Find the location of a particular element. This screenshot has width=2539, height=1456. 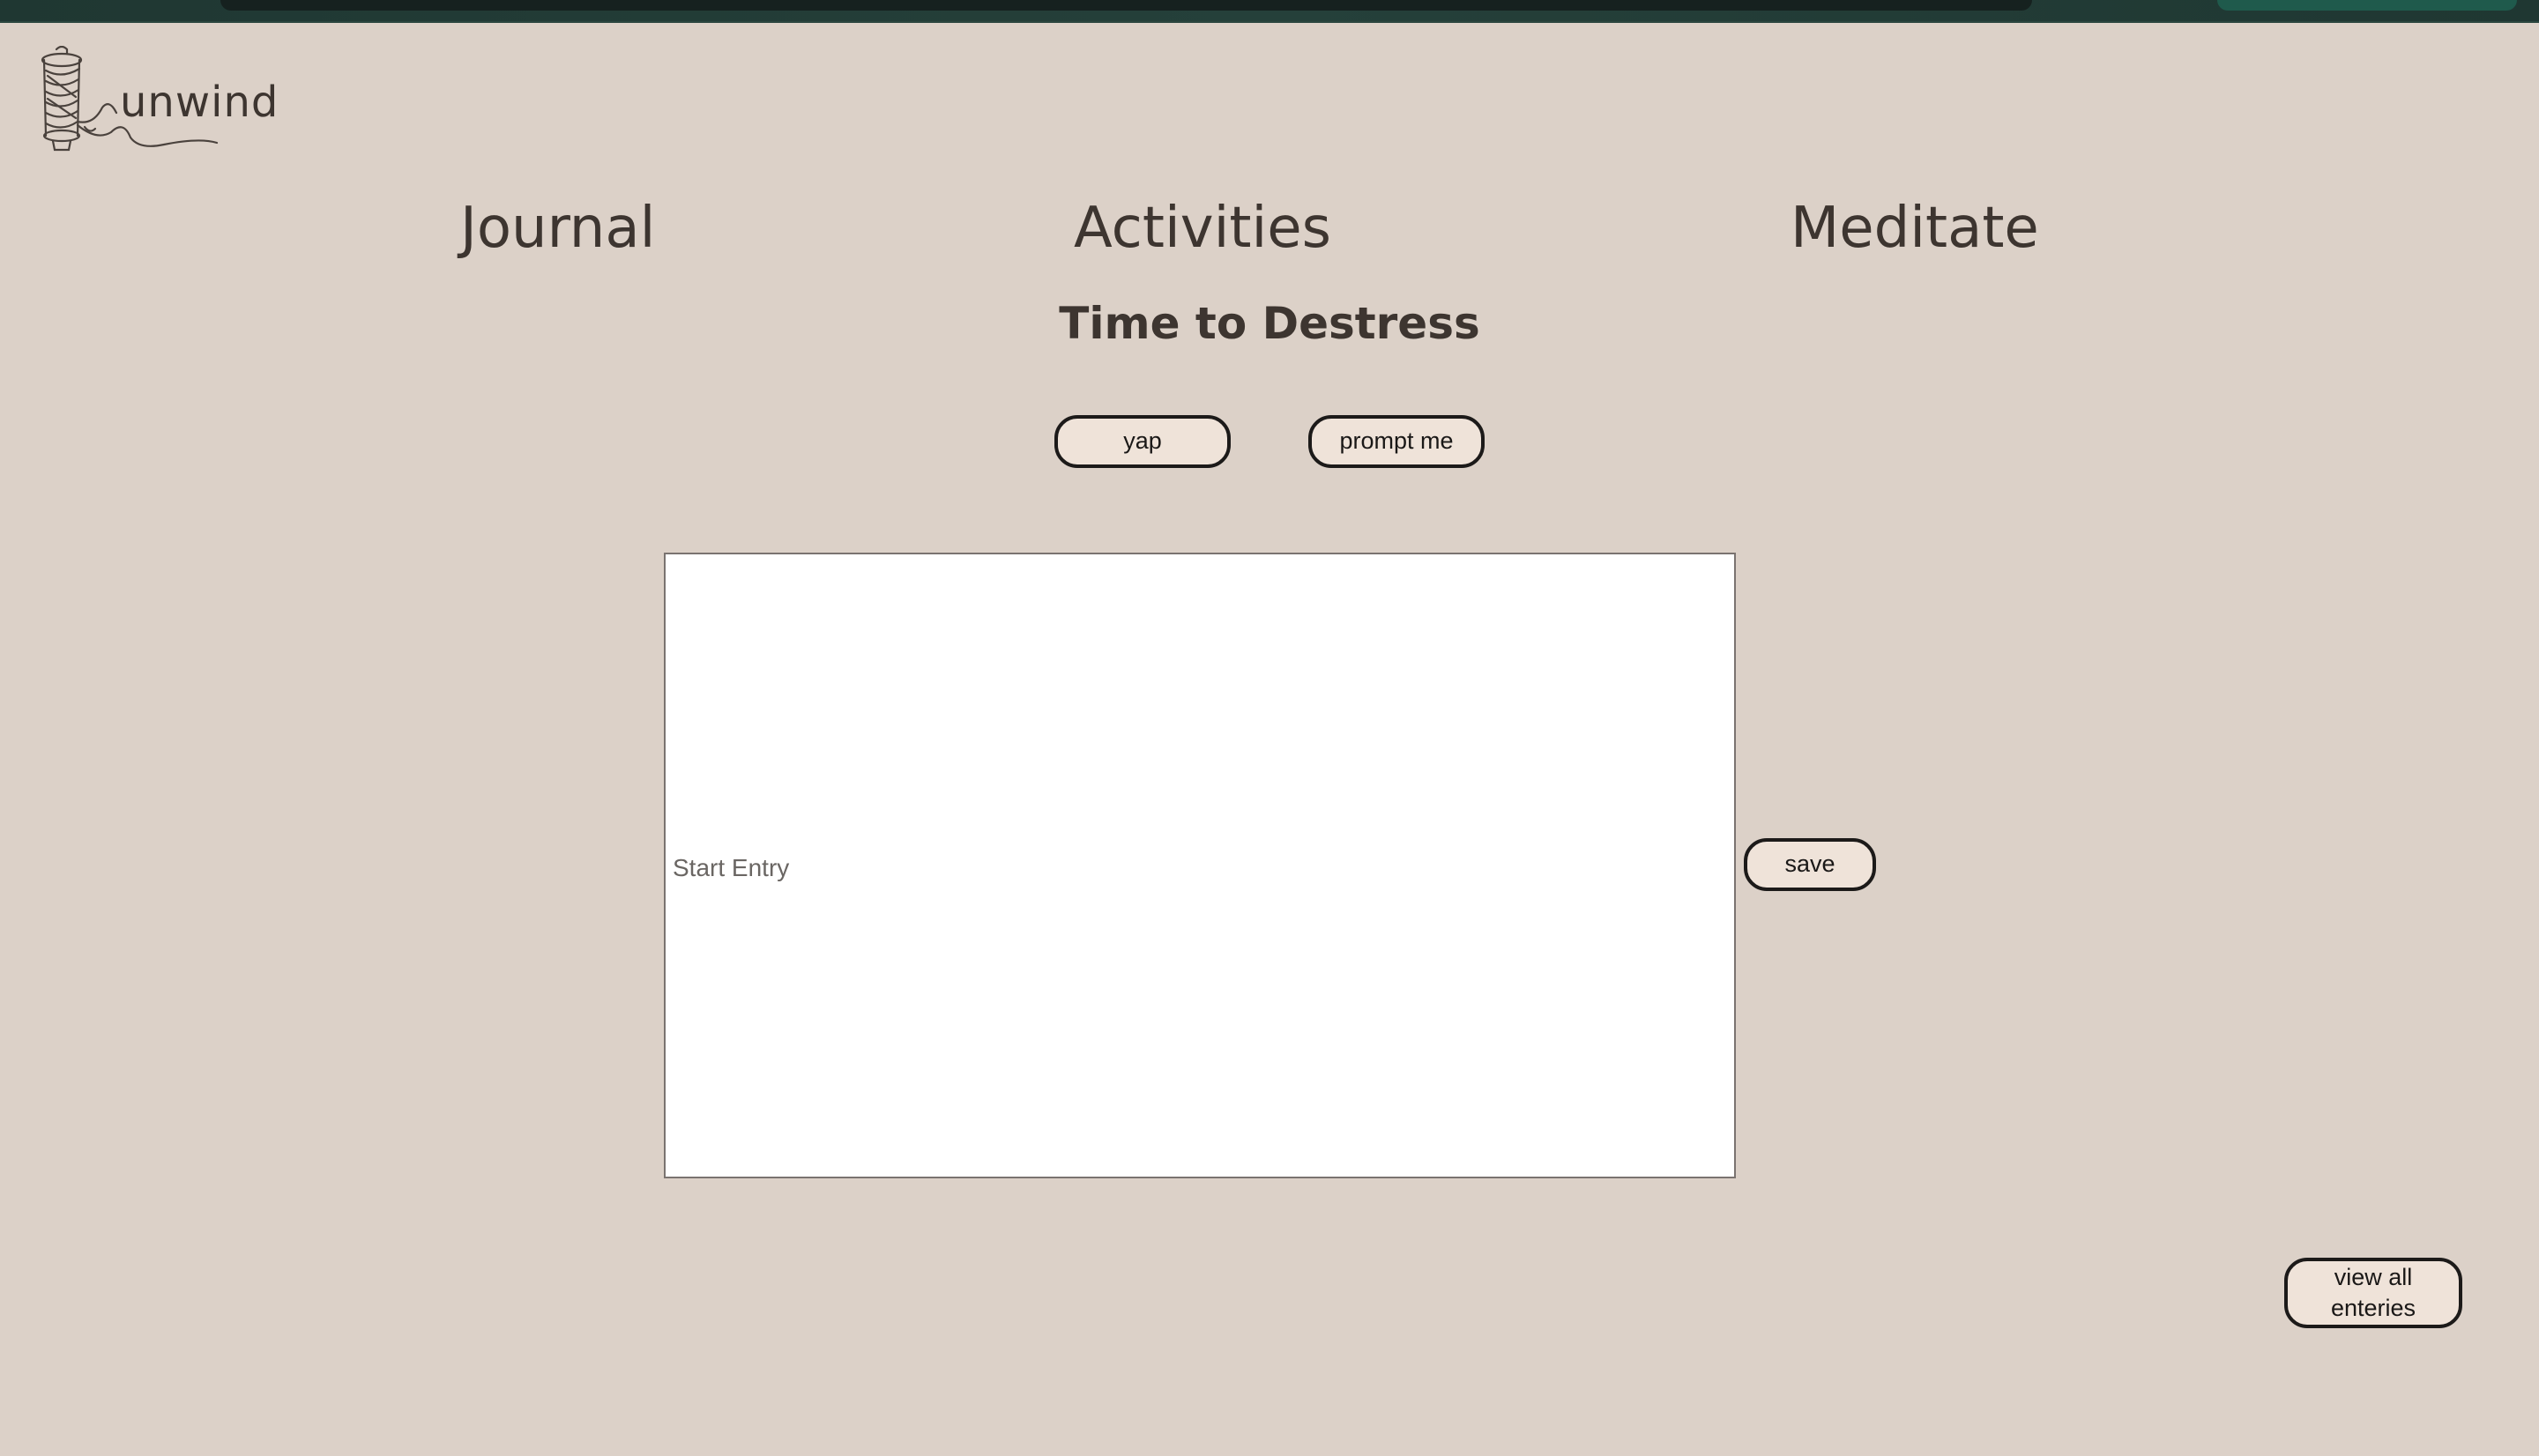

browser-accent-button is located at coordinates (2367, 5).